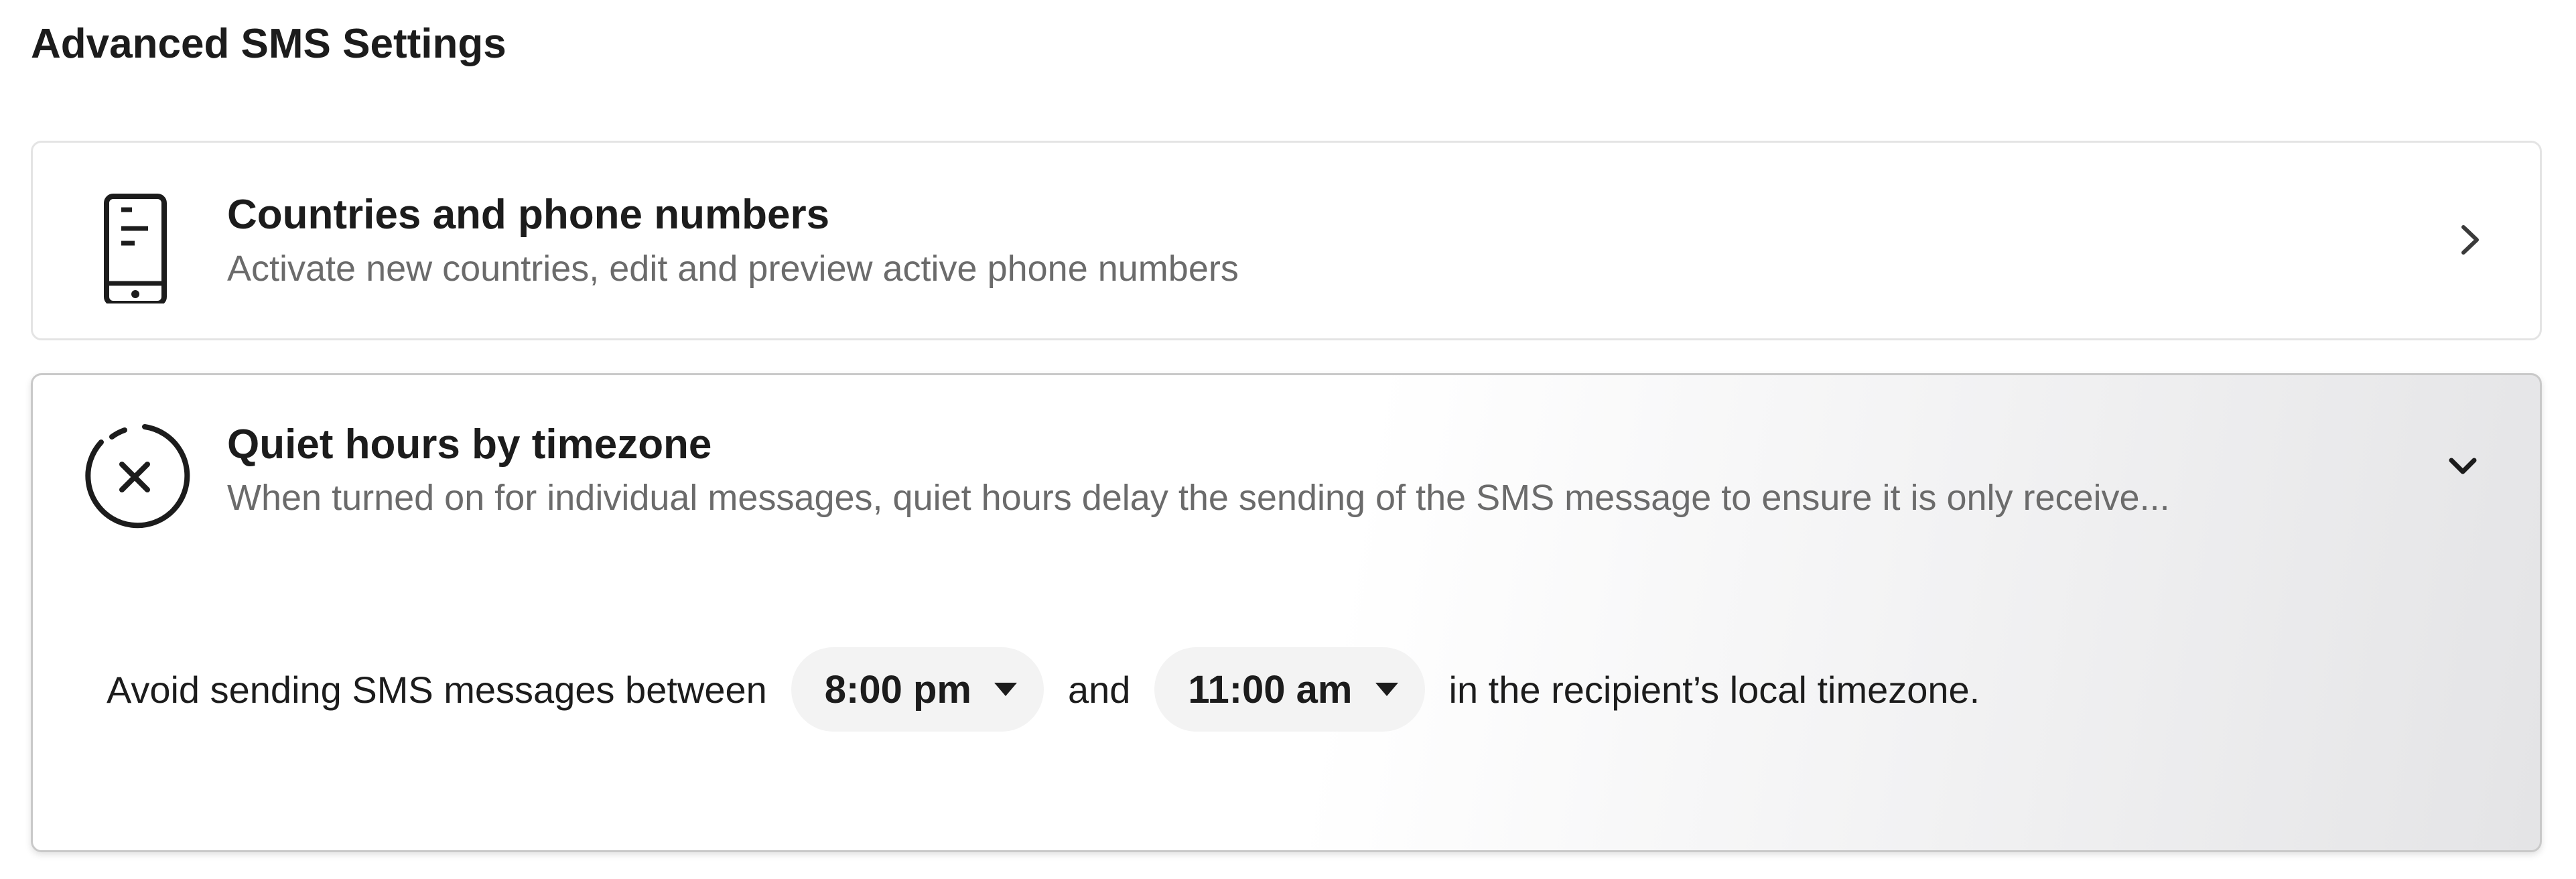  What do you see at coordinates (528, 215) in the screenshot?
I see `countries-card-title: Countries and phone numbers` at bounding box center [528, 215].